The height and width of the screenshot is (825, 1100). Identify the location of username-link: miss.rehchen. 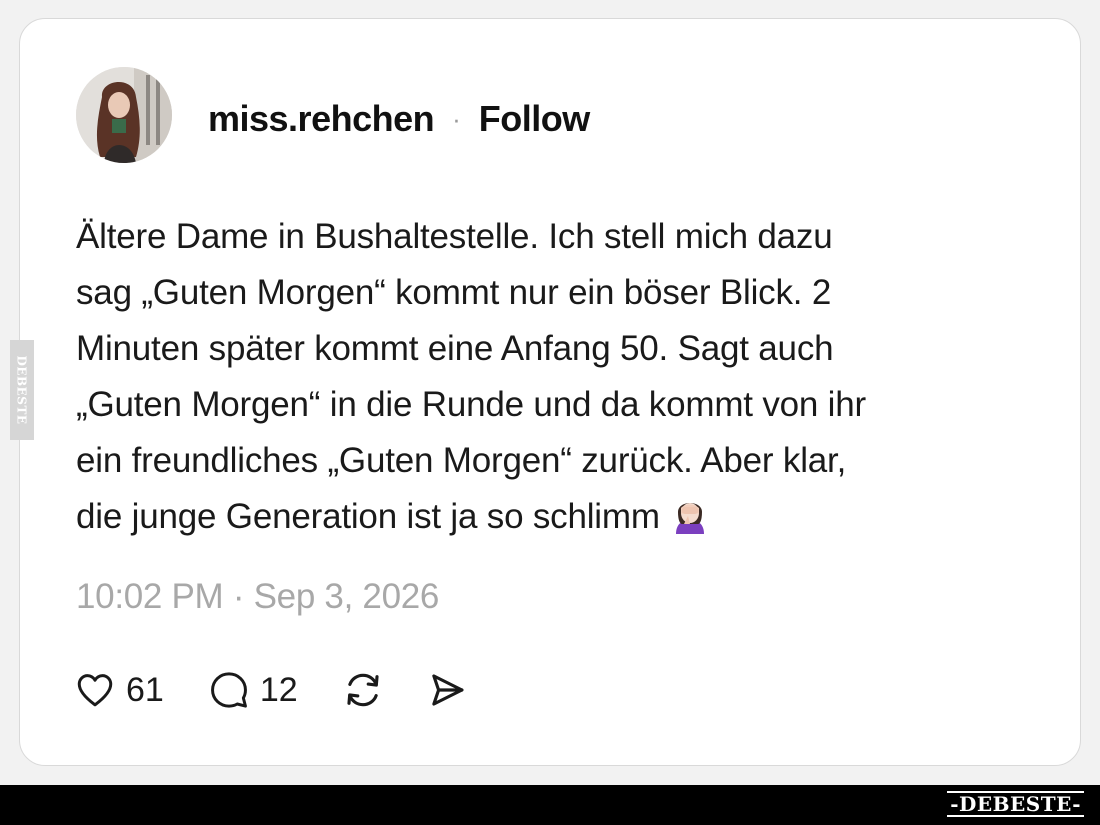
(321, 119).